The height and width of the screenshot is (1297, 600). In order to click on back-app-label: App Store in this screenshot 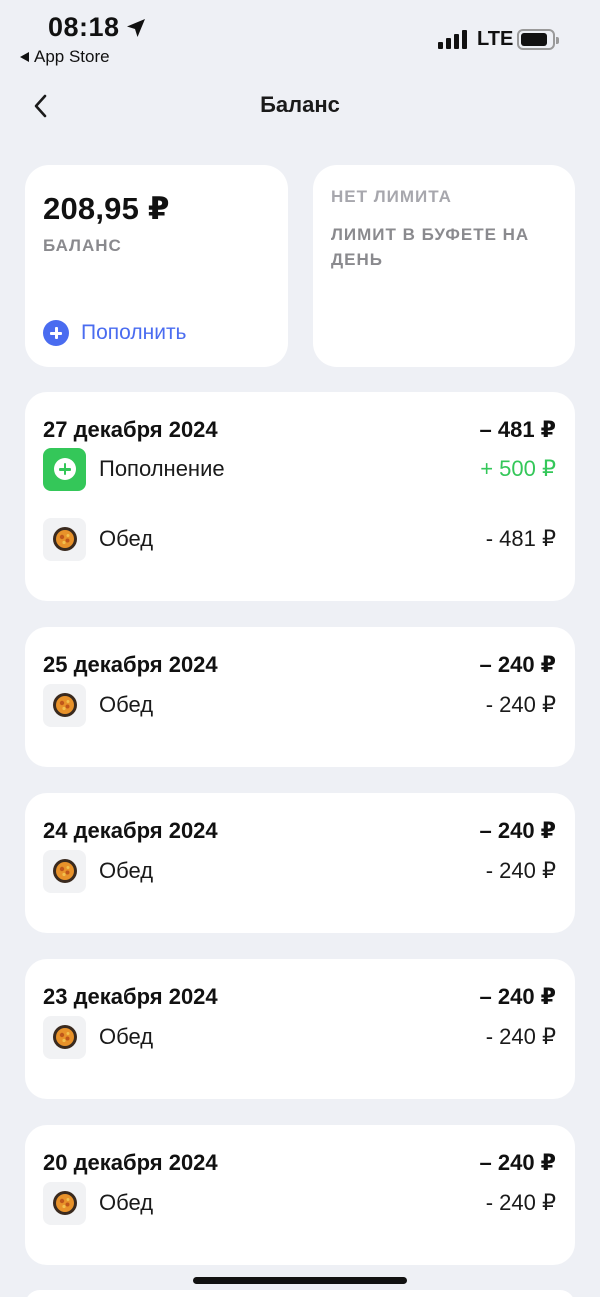, I will do `click(72, 56)`.